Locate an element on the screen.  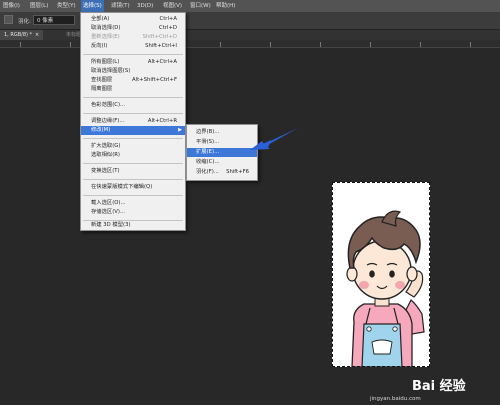
watermark-url: jingyan.baidu.com is located at coordinates (395, 399).